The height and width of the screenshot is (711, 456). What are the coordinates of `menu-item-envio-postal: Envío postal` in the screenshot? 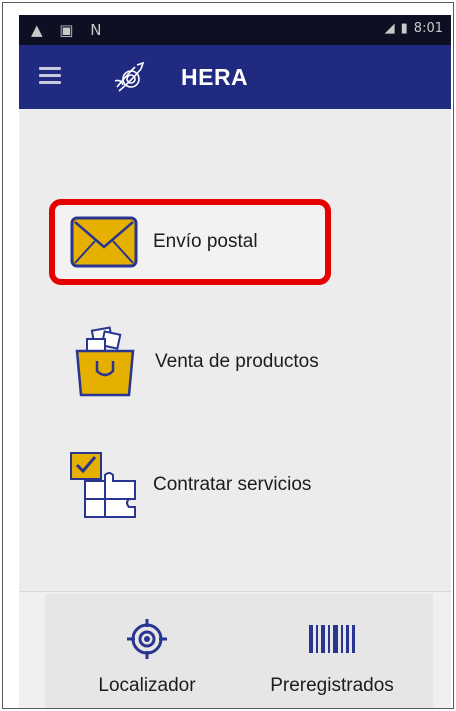 It's located at (163, 242).